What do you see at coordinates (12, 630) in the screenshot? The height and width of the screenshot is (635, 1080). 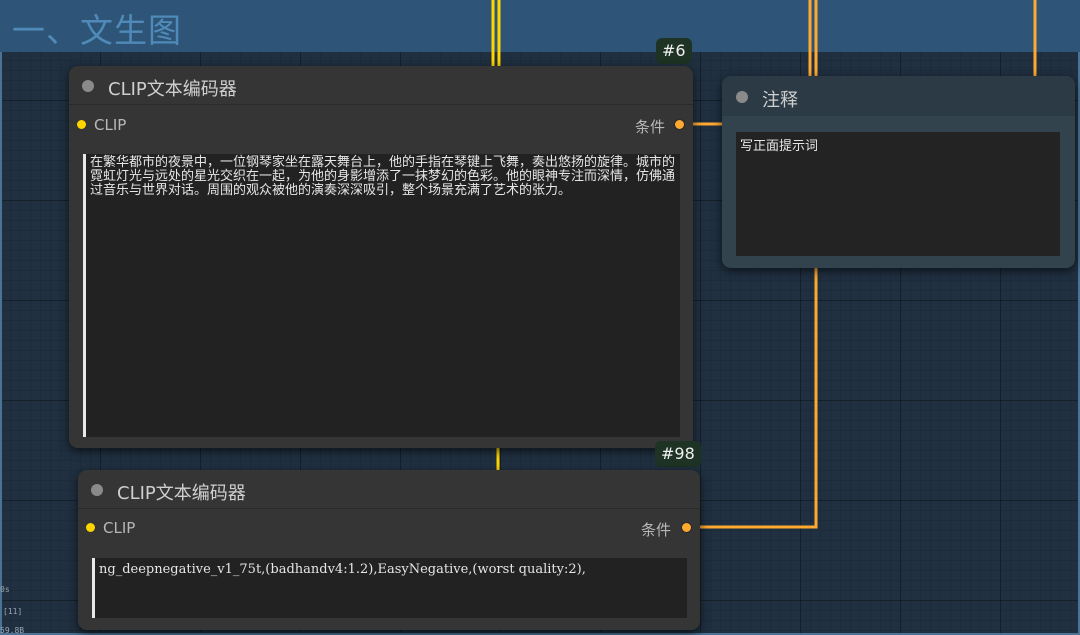 I see `status-text: 59.8B` at bounding box center [12, 630].